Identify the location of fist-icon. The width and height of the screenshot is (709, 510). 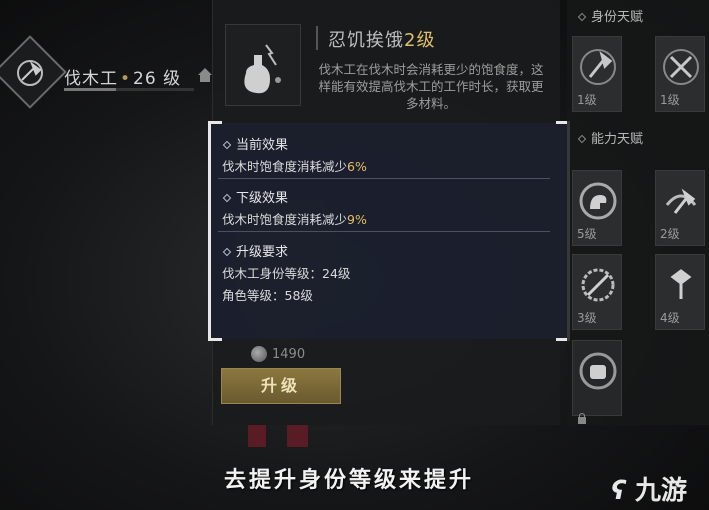
(598, 371).